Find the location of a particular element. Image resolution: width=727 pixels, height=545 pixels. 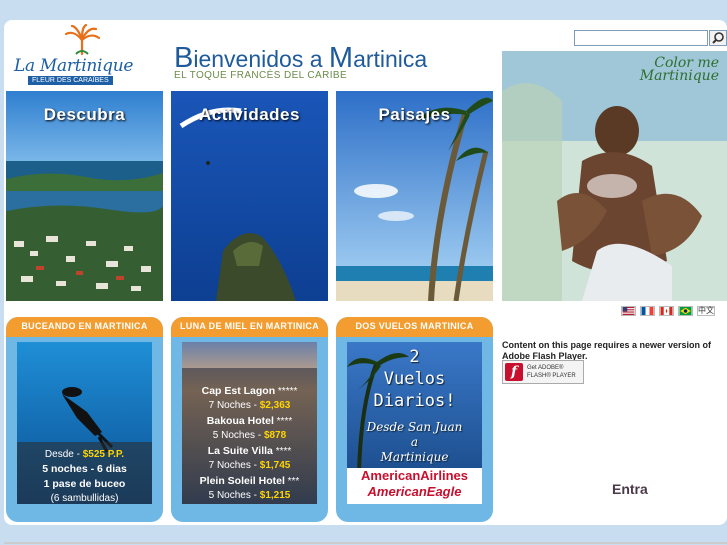

flash-icon: f is located at coordinates (514, 372).